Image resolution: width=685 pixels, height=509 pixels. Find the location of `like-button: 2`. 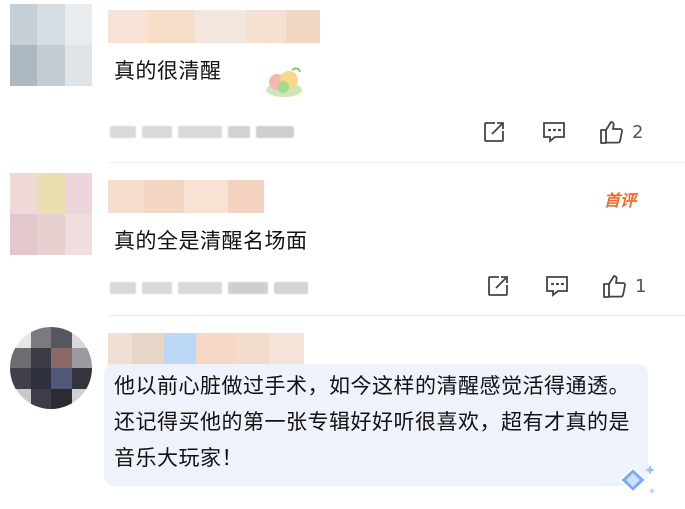

like-button: 2 is located at coordinates (620, 132).